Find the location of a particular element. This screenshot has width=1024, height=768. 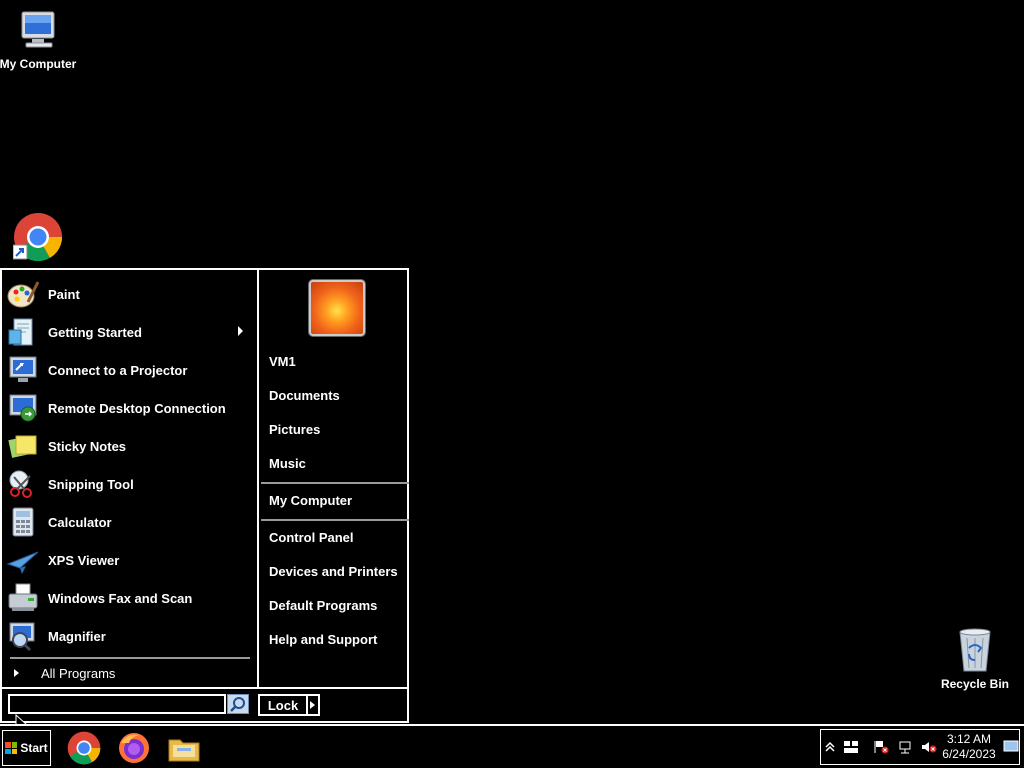

magnifier-icon is located at coordinates (23, 636).